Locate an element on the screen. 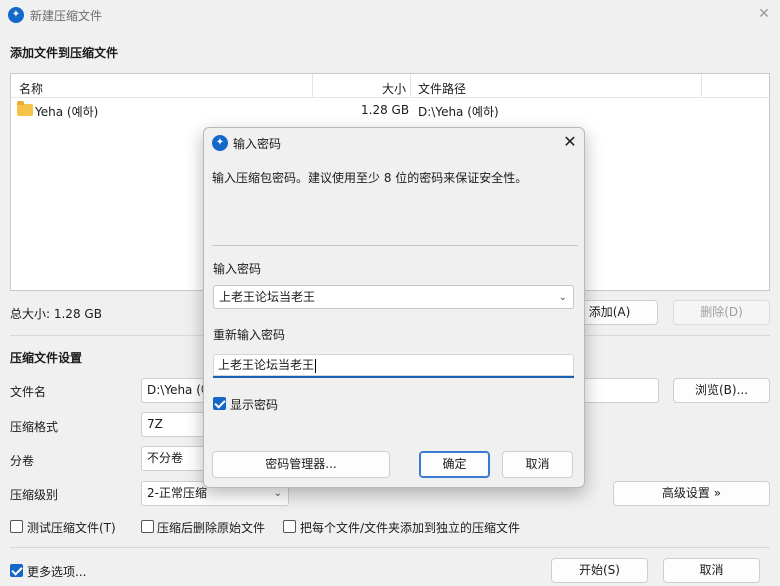  separate-archives-checkbox is located at coordinates (289, 526).